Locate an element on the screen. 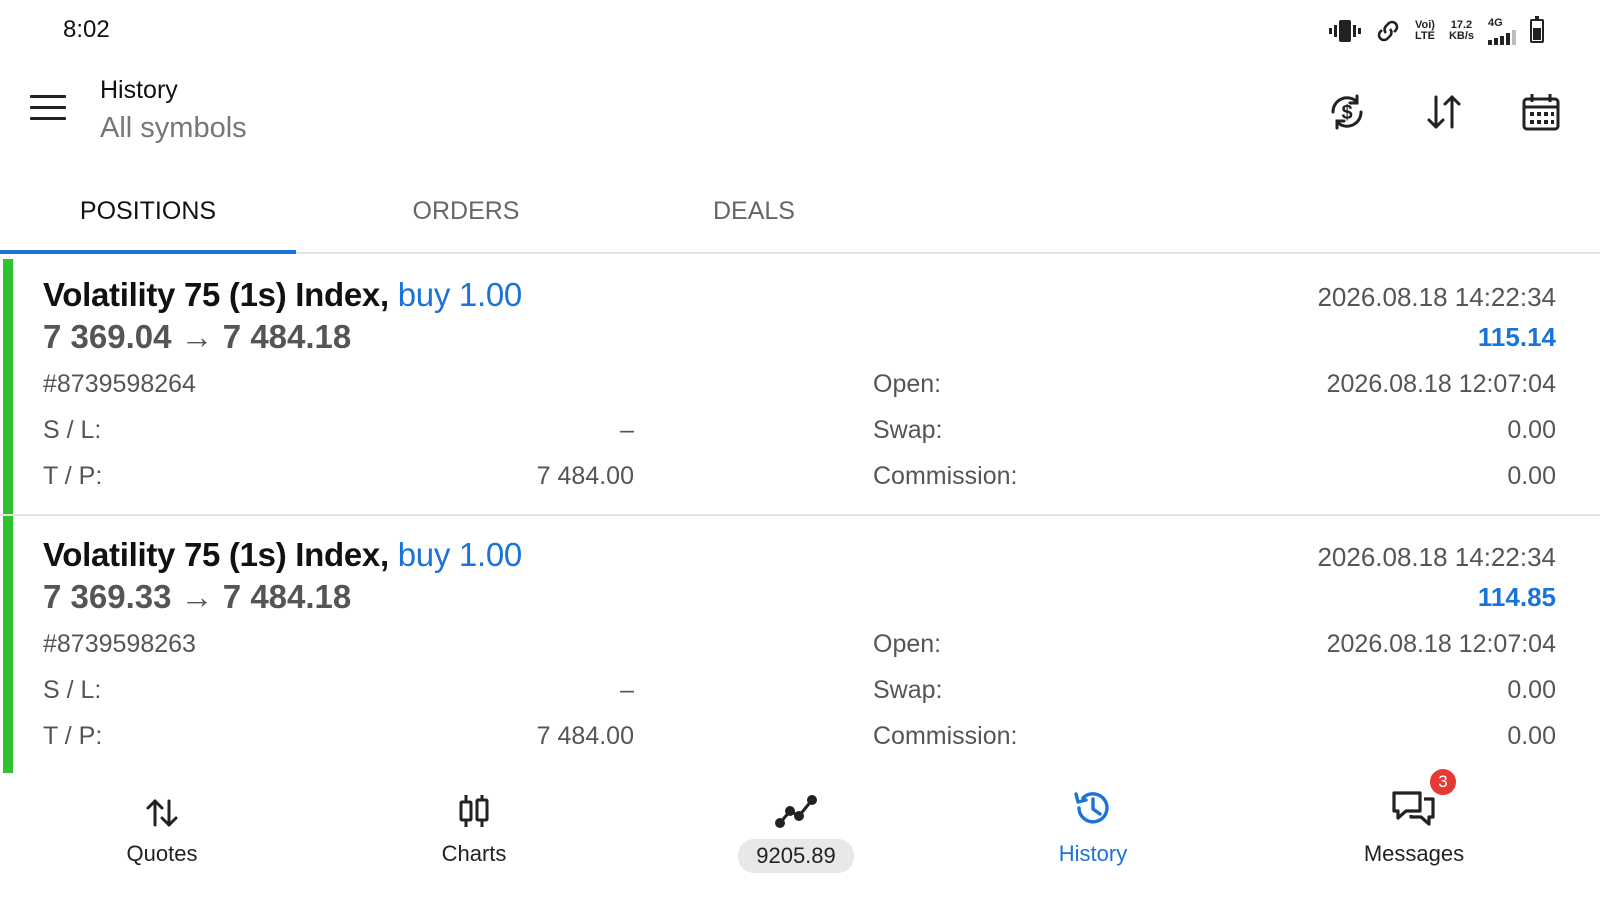  nav-history: History is located at coordinates (1093, 833).